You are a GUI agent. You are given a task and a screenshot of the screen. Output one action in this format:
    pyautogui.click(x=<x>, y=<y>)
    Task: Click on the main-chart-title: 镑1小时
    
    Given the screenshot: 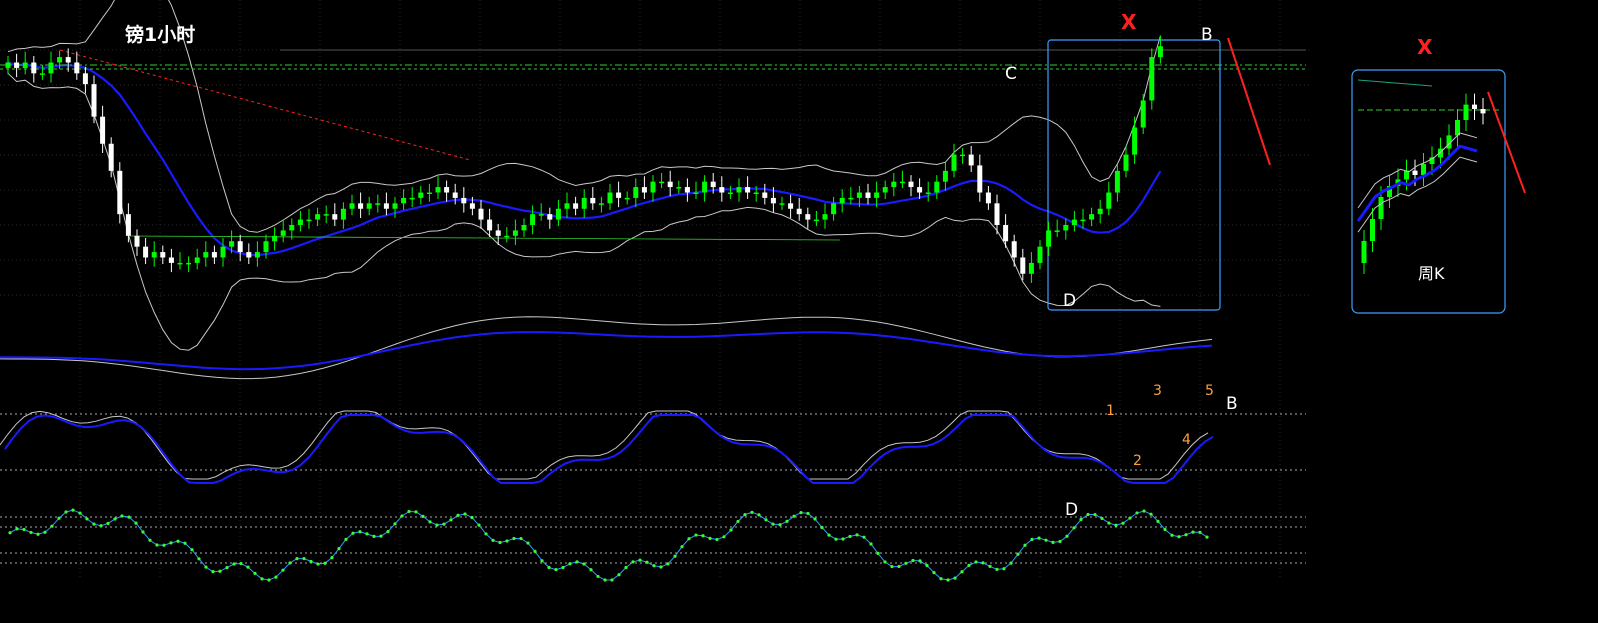 What is the action you would take?
    pyautogui.click(x=160, y=34)
    